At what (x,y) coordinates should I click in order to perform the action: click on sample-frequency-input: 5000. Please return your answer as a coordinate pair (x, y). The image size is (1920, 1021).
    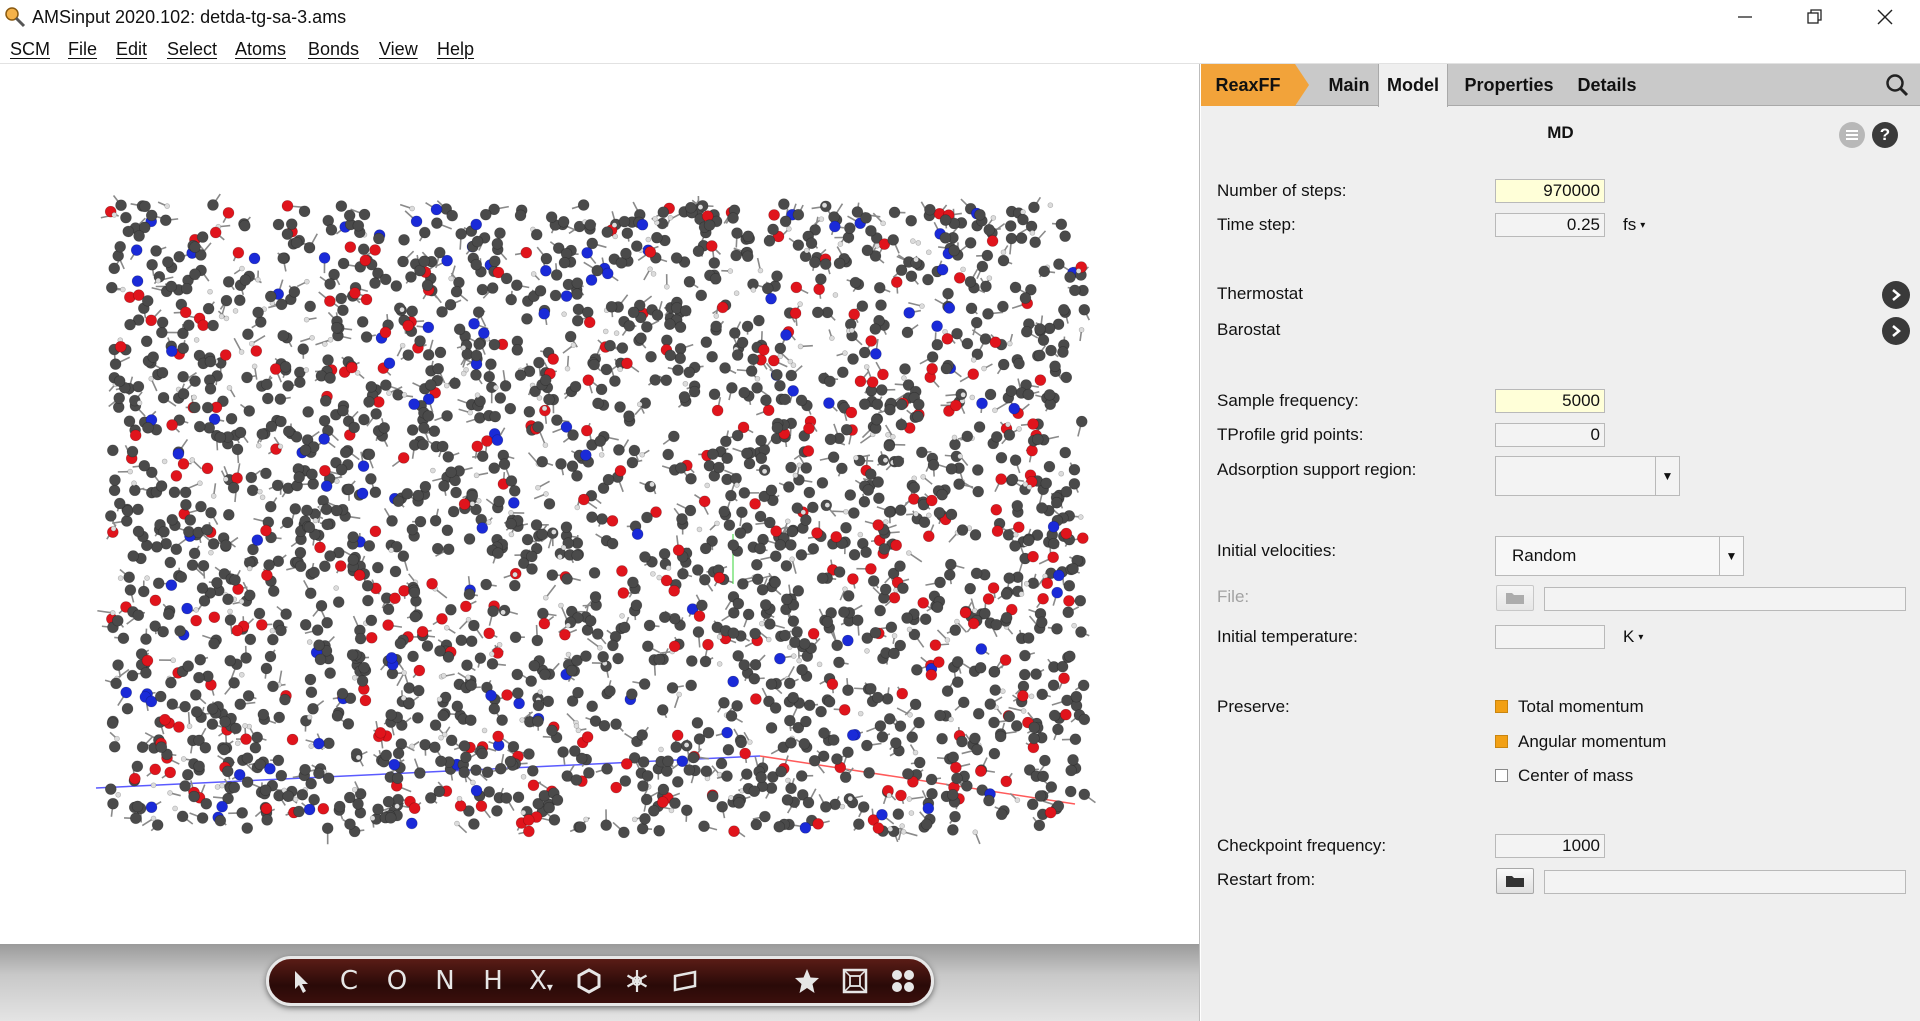
    Looking at the image, I should click on (1550, 401).